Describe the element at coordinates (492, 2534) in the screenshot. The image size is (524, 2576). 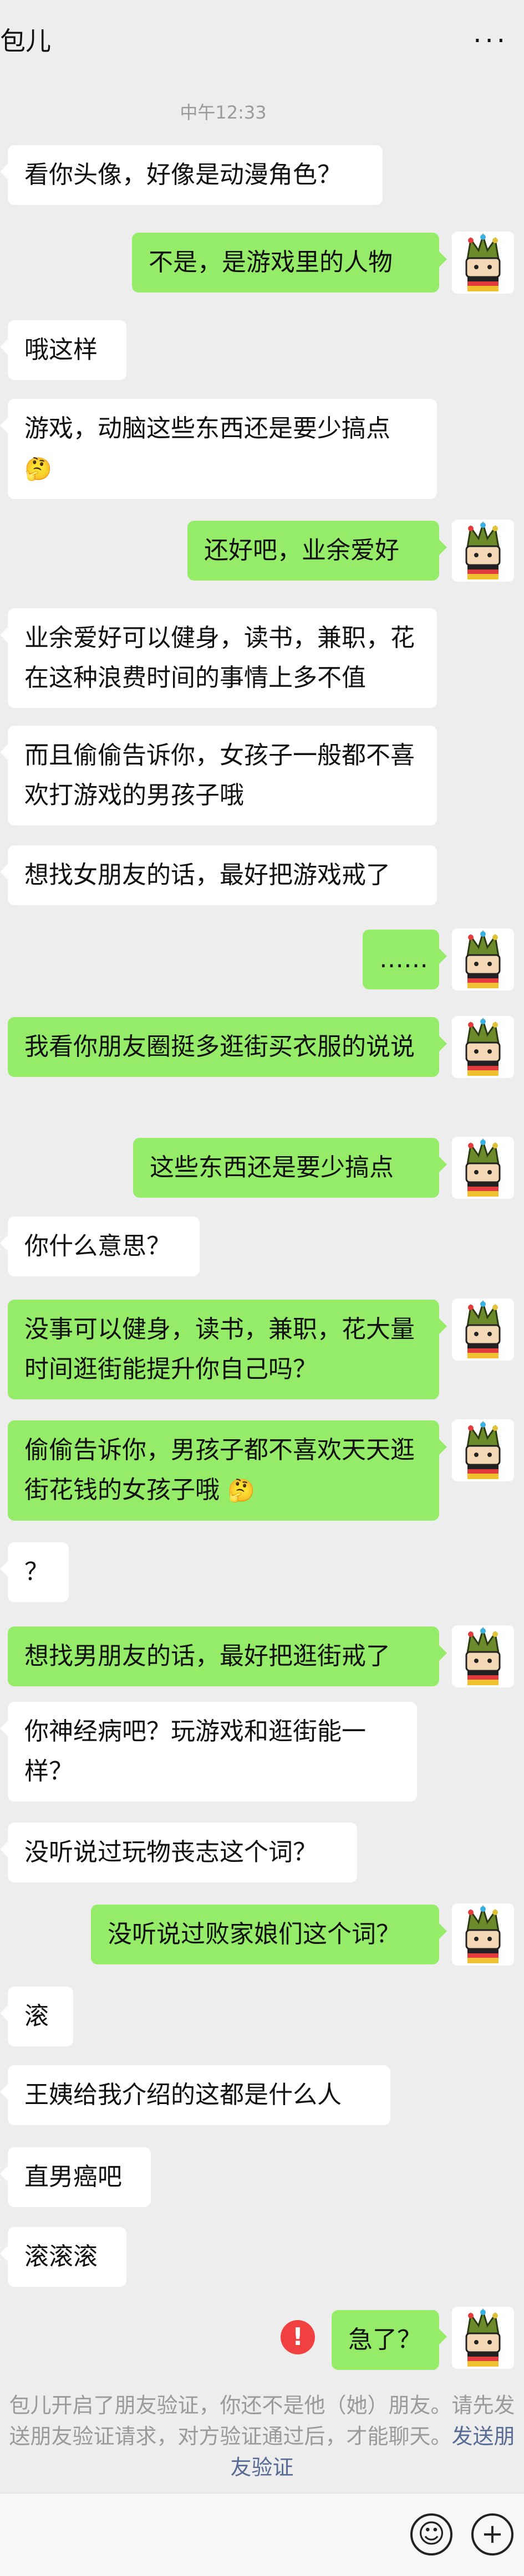
I see `plus-icon: +` at that location.